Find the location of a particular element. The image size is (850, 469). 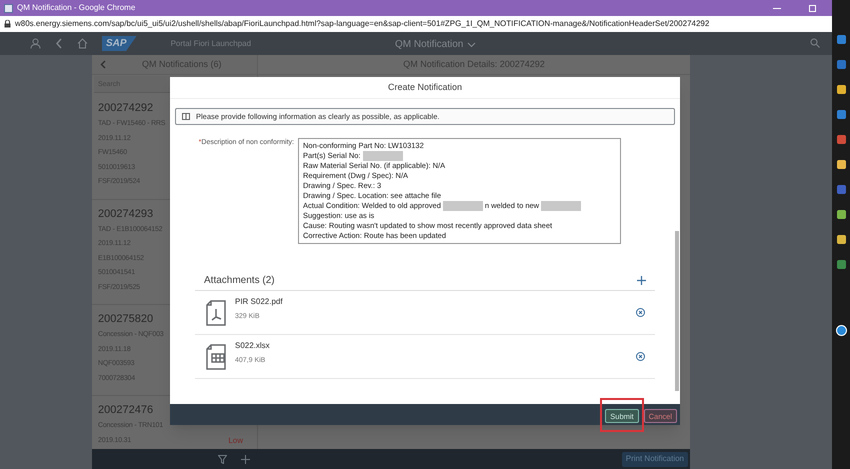

pdf-file-icon is located at coordinates (216, 313).